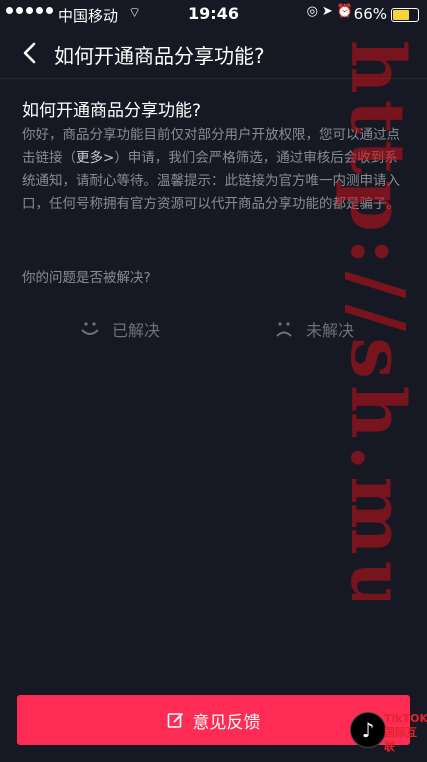 Image resolution: width=427 pixels, height=762 pixels. What do you see at coordinates (405, 15) in the screenshot?
I see `battery-icon` at bounding box center [405, 15].